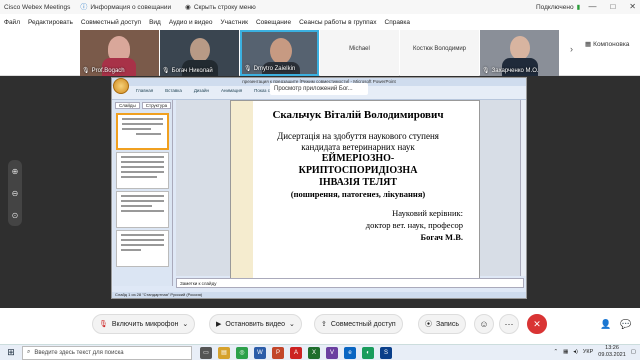 This screenshot has height=361, width=640. I want to click on office-button-icon, so click(121, 86).